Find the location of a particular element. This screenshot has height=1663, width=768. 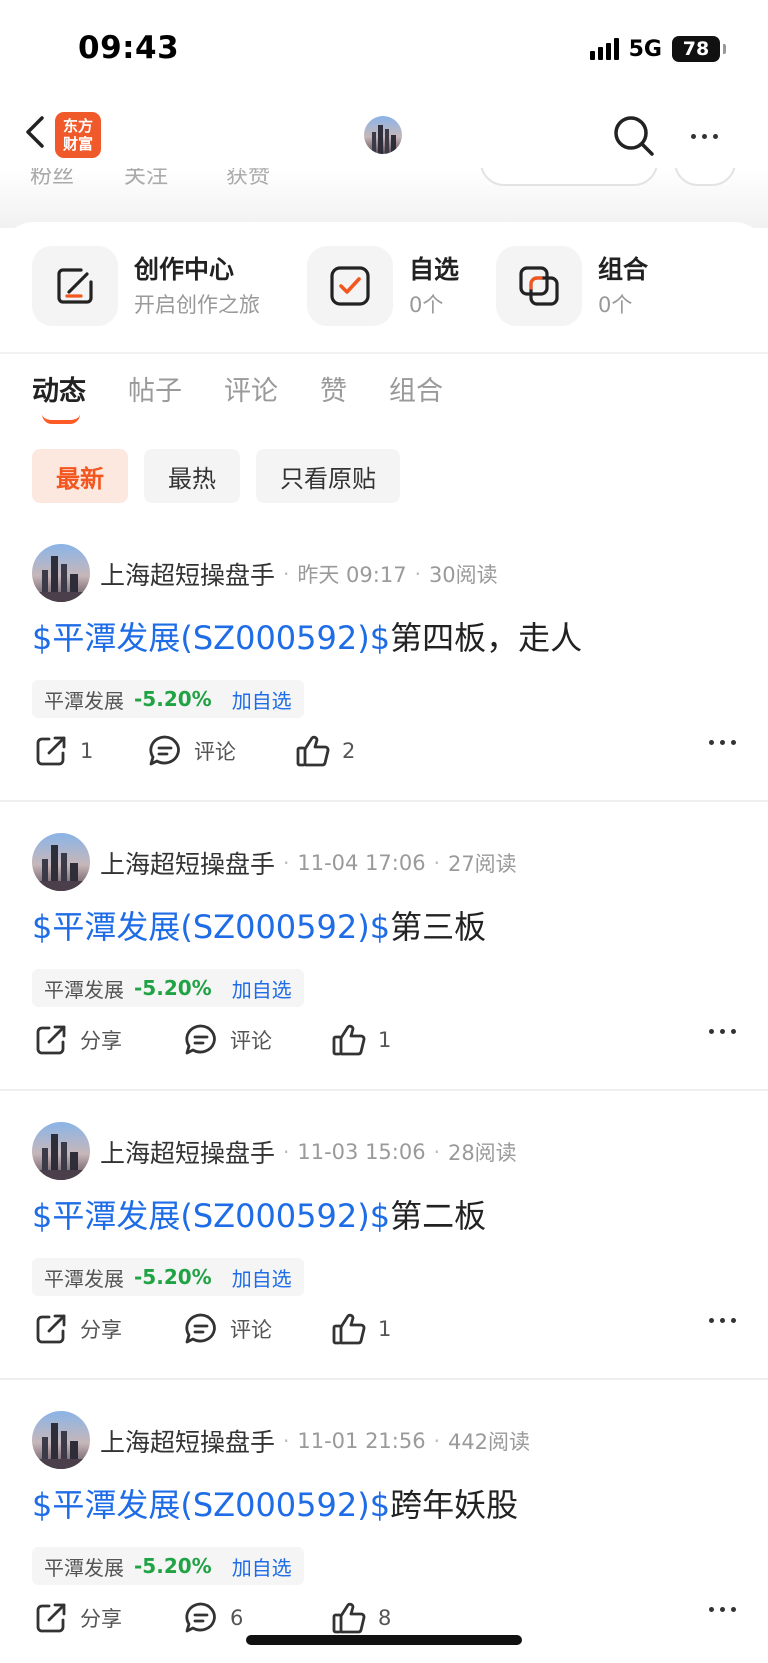

comment-label: 评论 is located at coordinates (251, 1330).